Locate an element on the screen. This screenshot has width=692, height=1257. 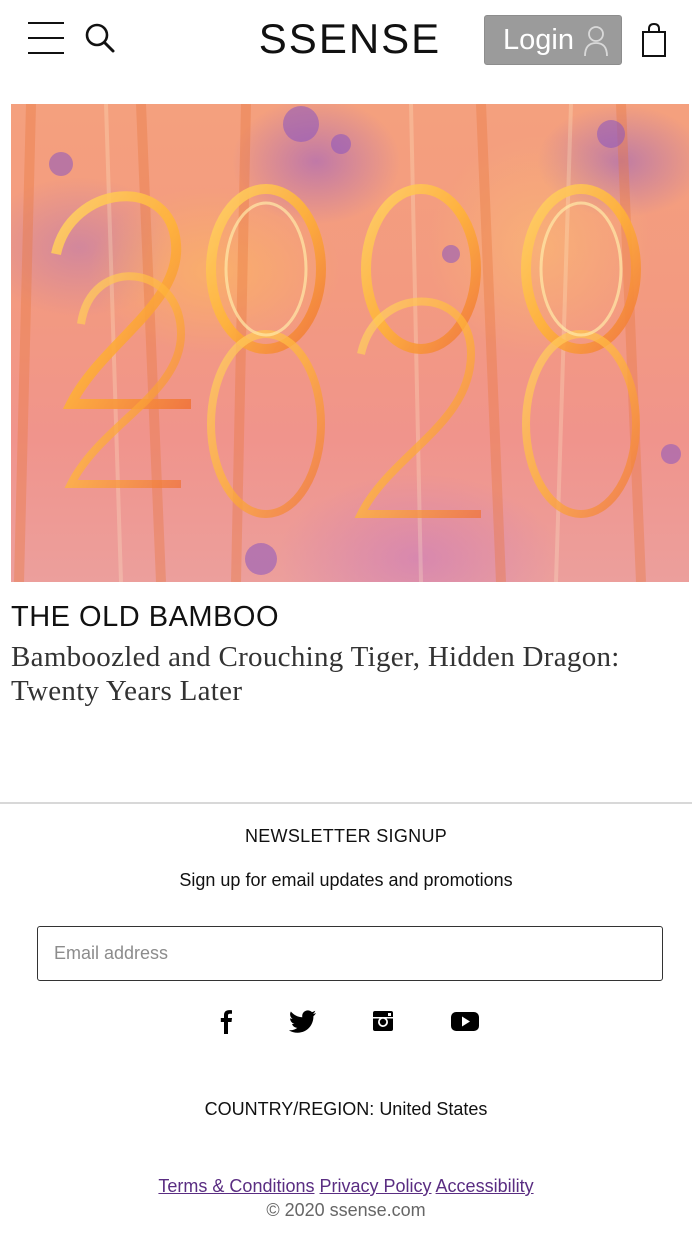
newsletter-subtitle: Sign up for email updates and promotions is located at coordinates (346, 880).